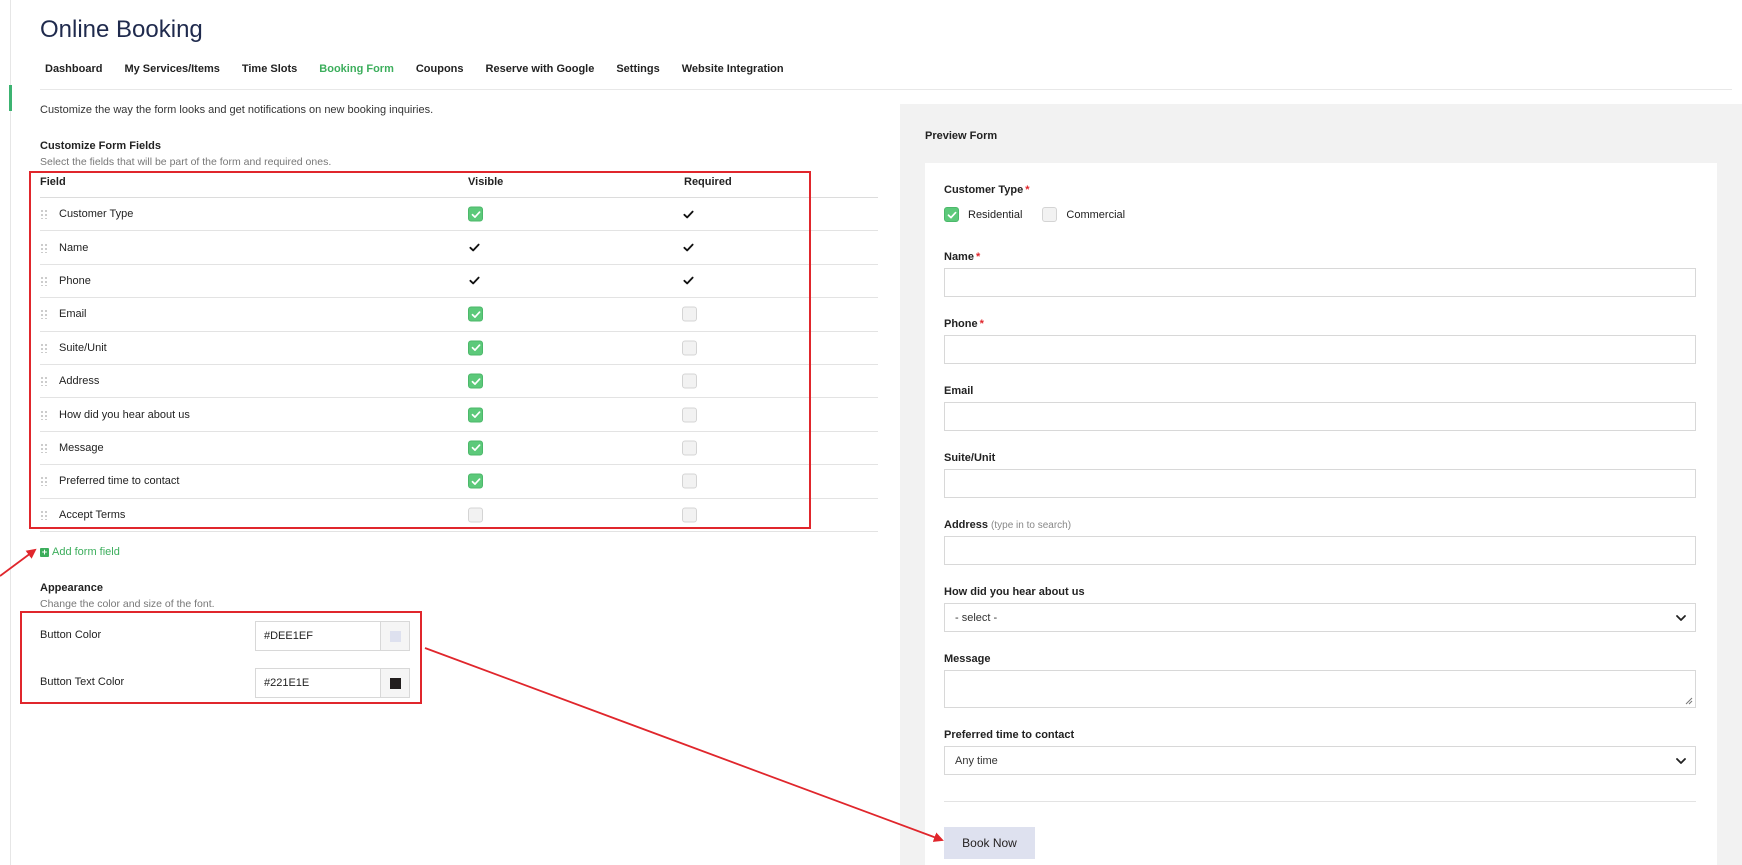 This screenshot has height=865, width=1742. Describe the element at coordinates (1014, 592) in the screenshot. I see `preview-hear-about-label: How did you hear about us` at that location.